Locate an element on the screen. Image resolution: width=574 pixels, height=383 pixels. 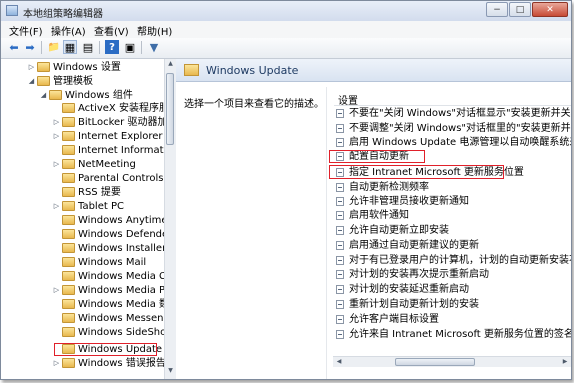
tree-item-label: Windows 错误报告 is located at coordinates (122, 363).